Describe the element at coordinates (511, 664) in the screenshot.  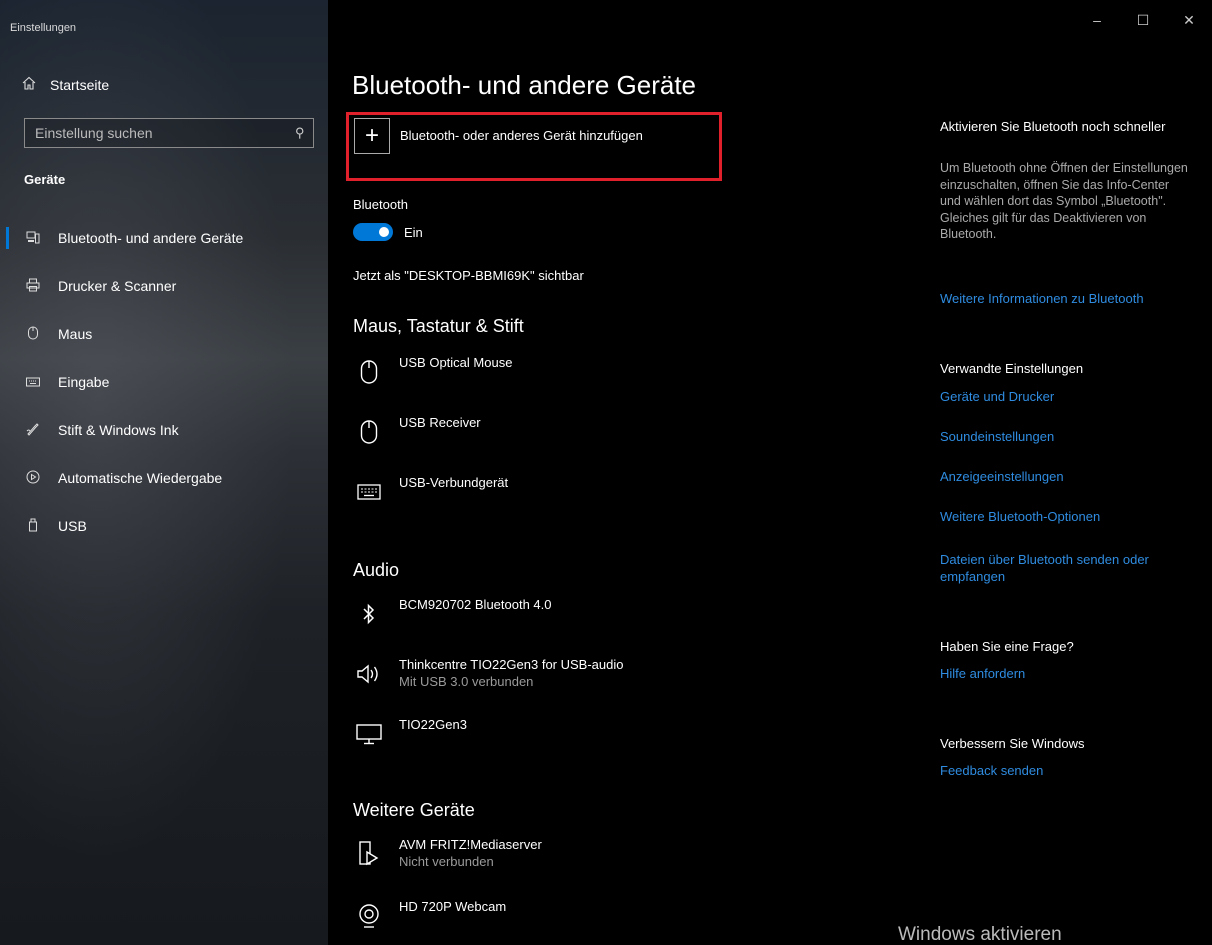
I see `device-name: Thinkcentre TIO22Gen3 for USB-audio` at that location.